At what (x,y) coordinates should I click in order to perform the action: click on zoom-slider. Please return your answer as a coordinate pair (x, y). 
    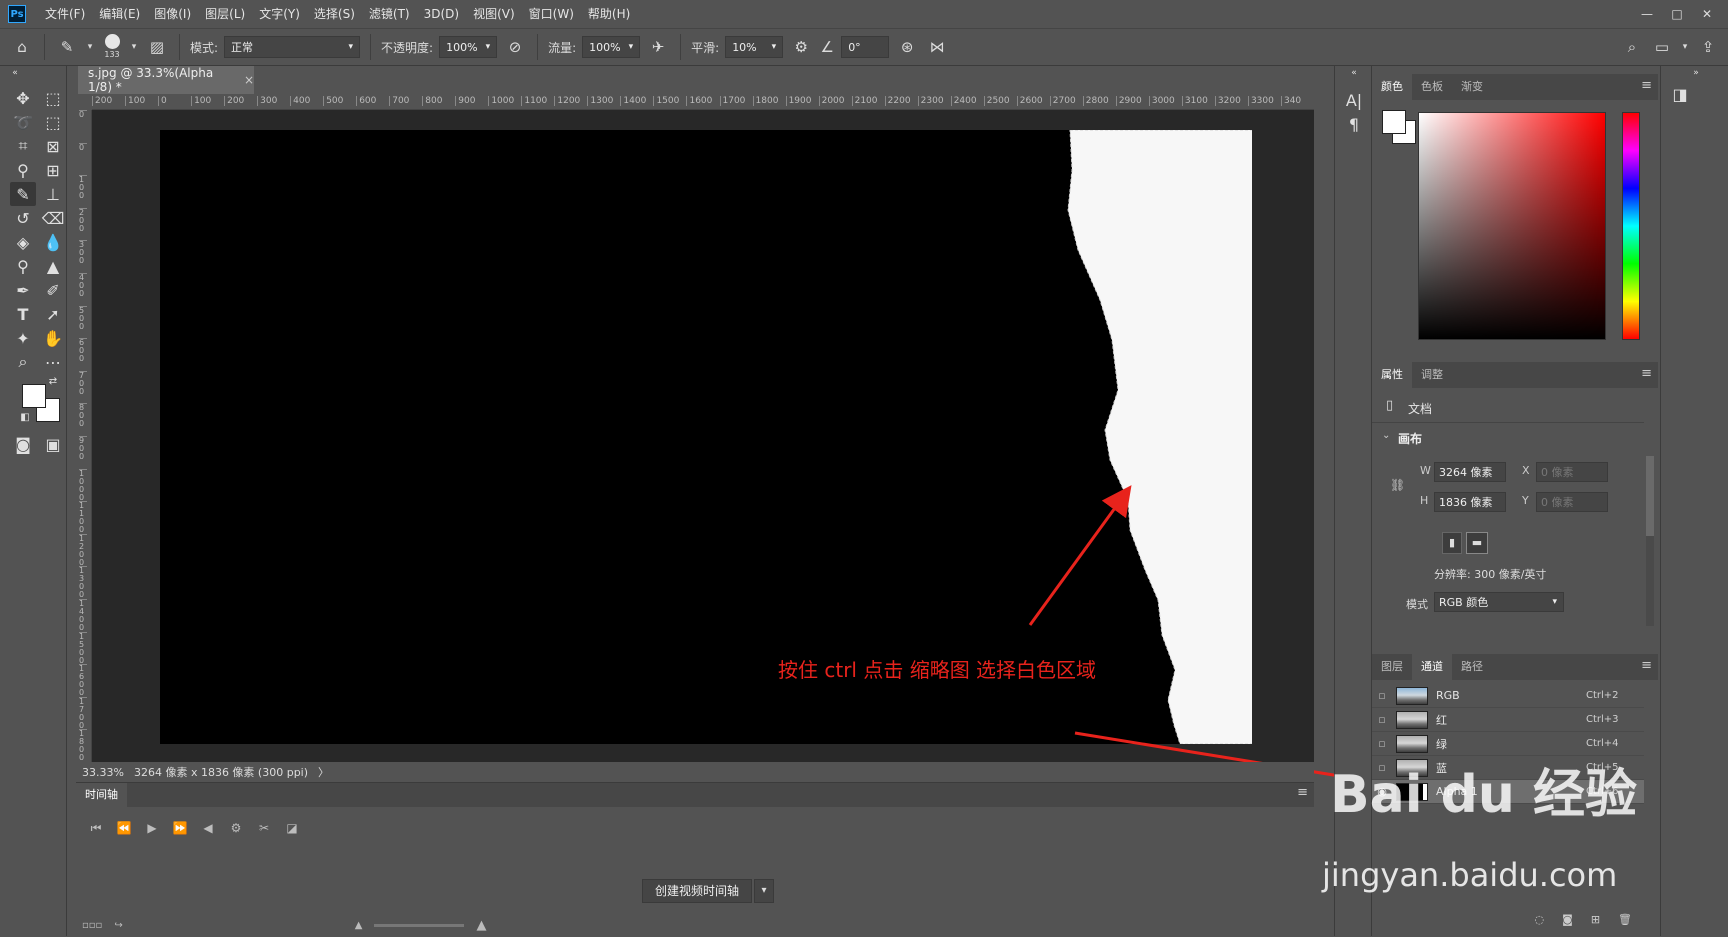
    Looking at the image, I should click on (419, 925).